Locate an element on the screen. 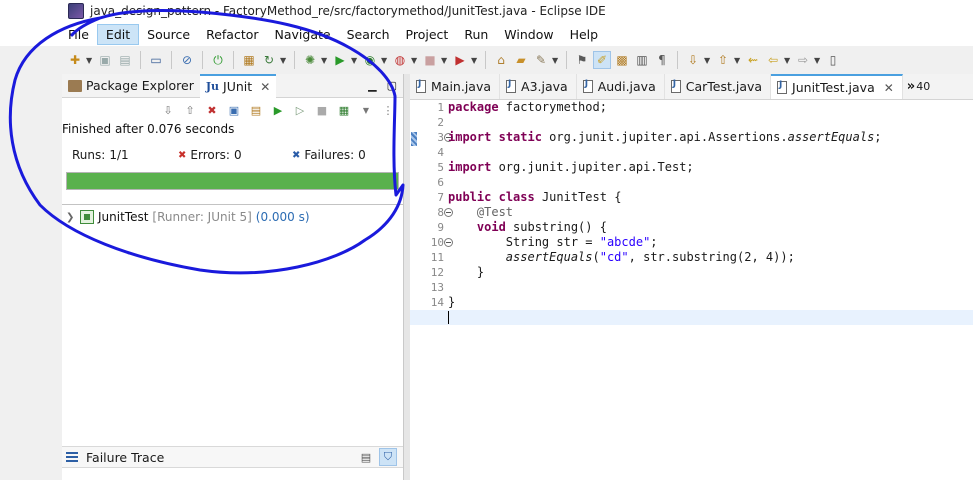  pin-icon: ▯ is located at coordinates (833, 60).